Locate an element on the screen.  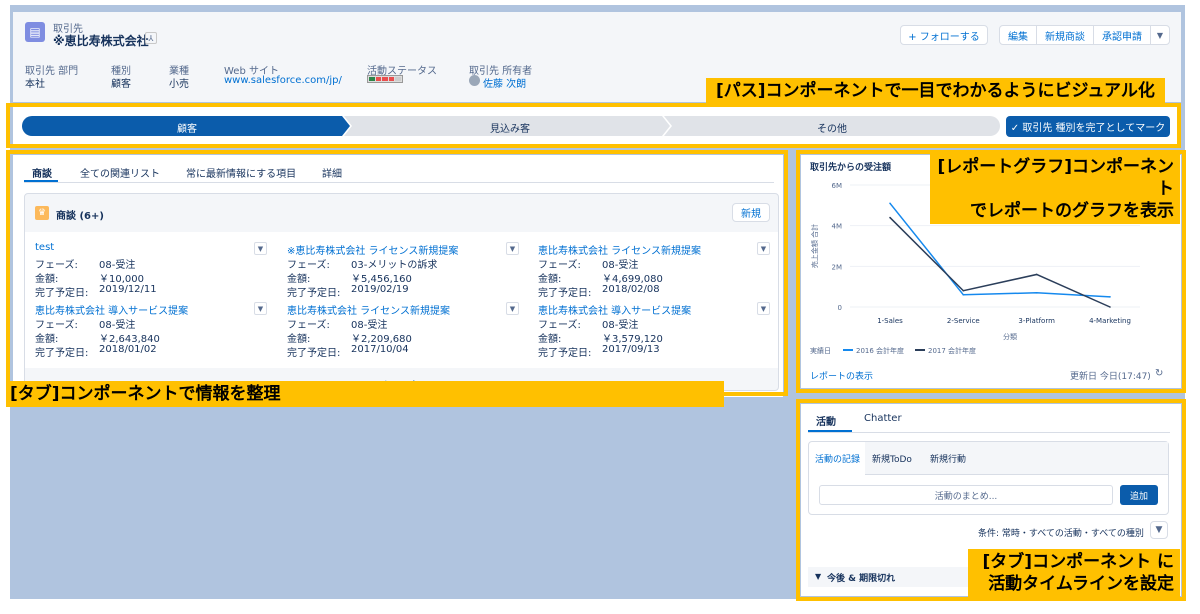
activity-status-indicator is located at coordinates (385, 79).